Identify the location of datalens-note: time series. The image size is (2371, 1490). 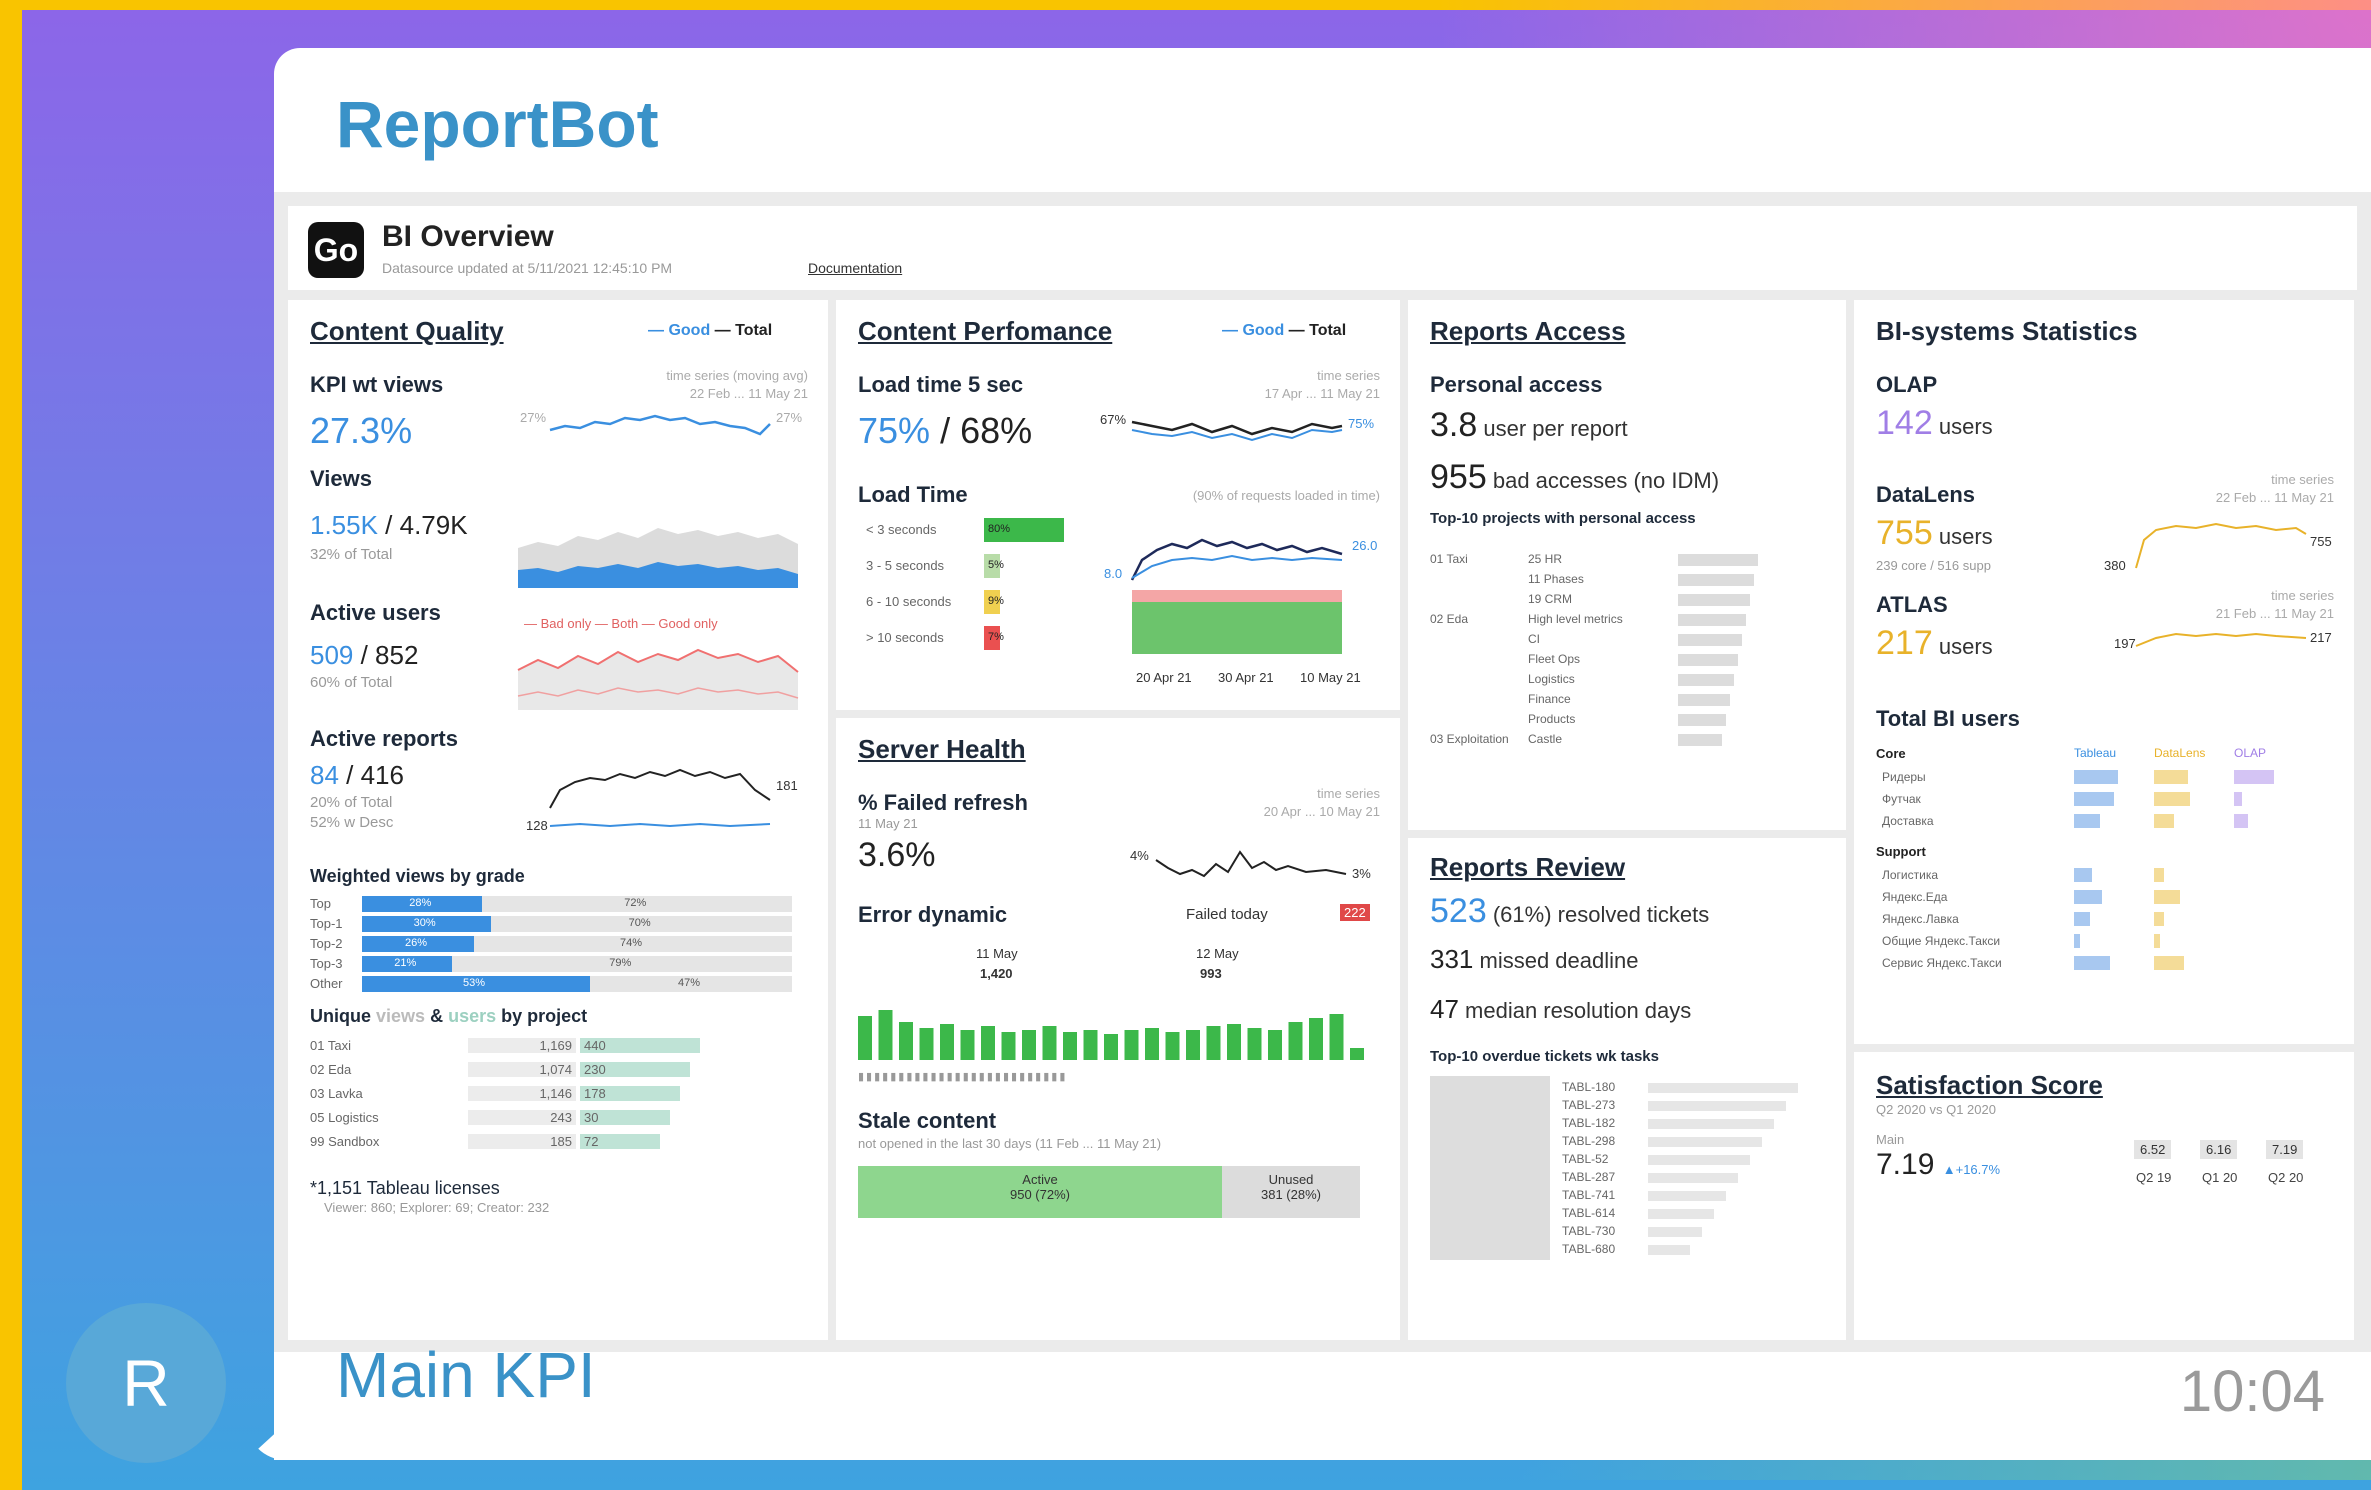
(2302, 479).